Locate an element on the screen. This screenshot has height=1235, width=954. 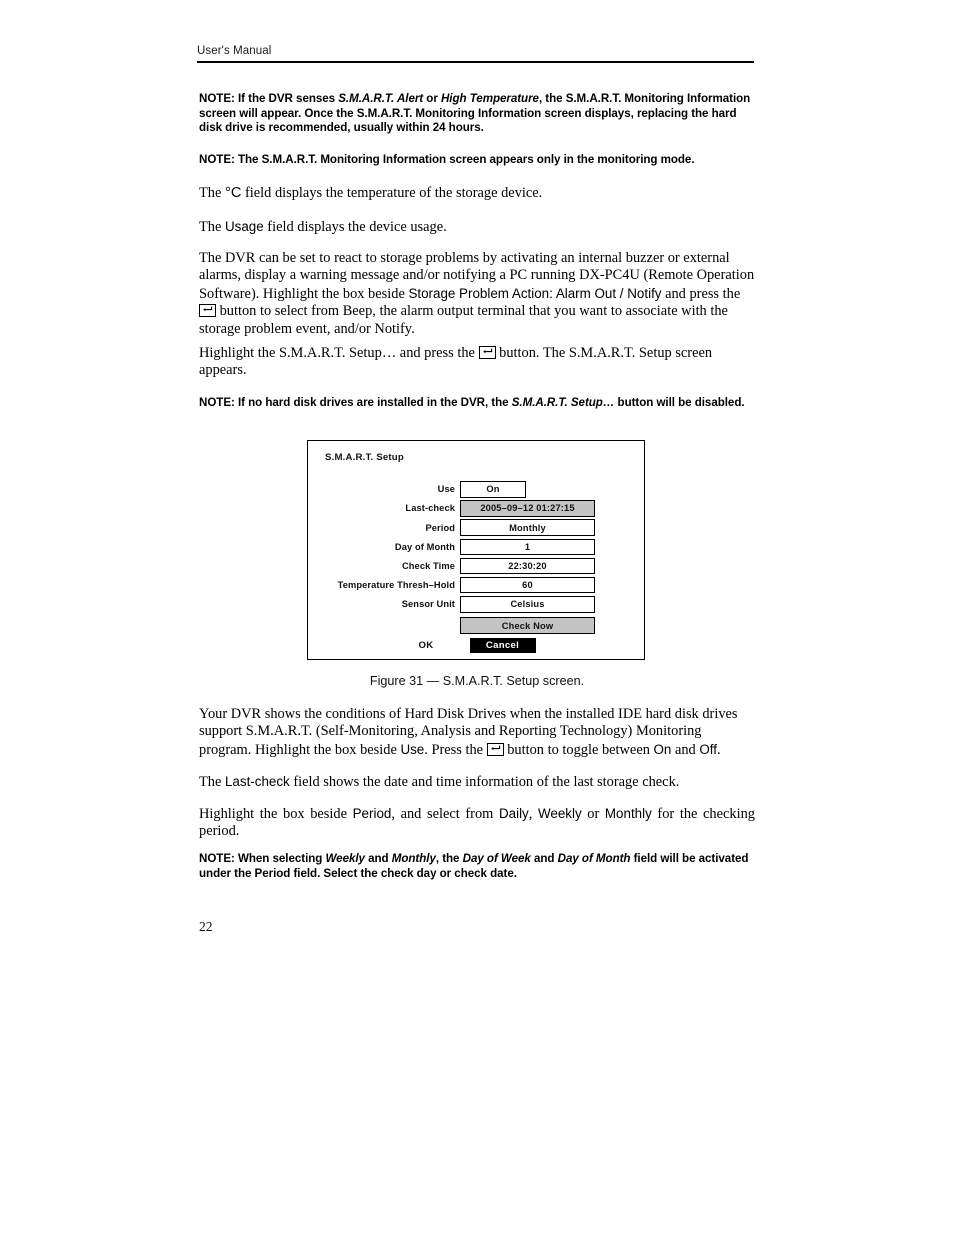
note1-em-high-temperature: High Temperature is located at coordinates (489, 98).